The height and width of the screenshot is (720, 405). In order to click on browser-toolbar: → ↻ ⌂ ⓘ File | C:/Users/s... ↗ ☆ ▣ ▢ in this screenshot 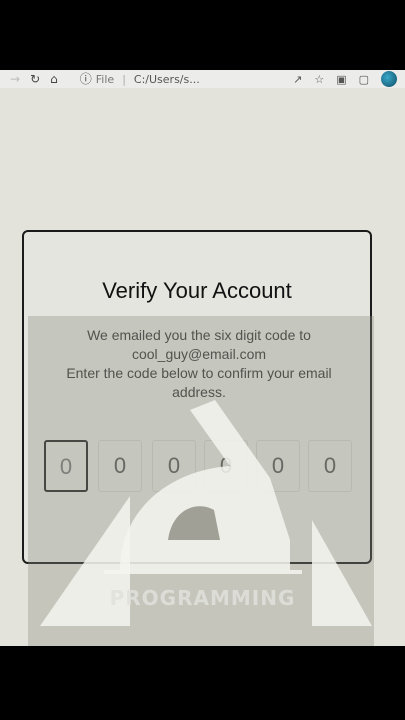, I will do `click(202, 79)`.